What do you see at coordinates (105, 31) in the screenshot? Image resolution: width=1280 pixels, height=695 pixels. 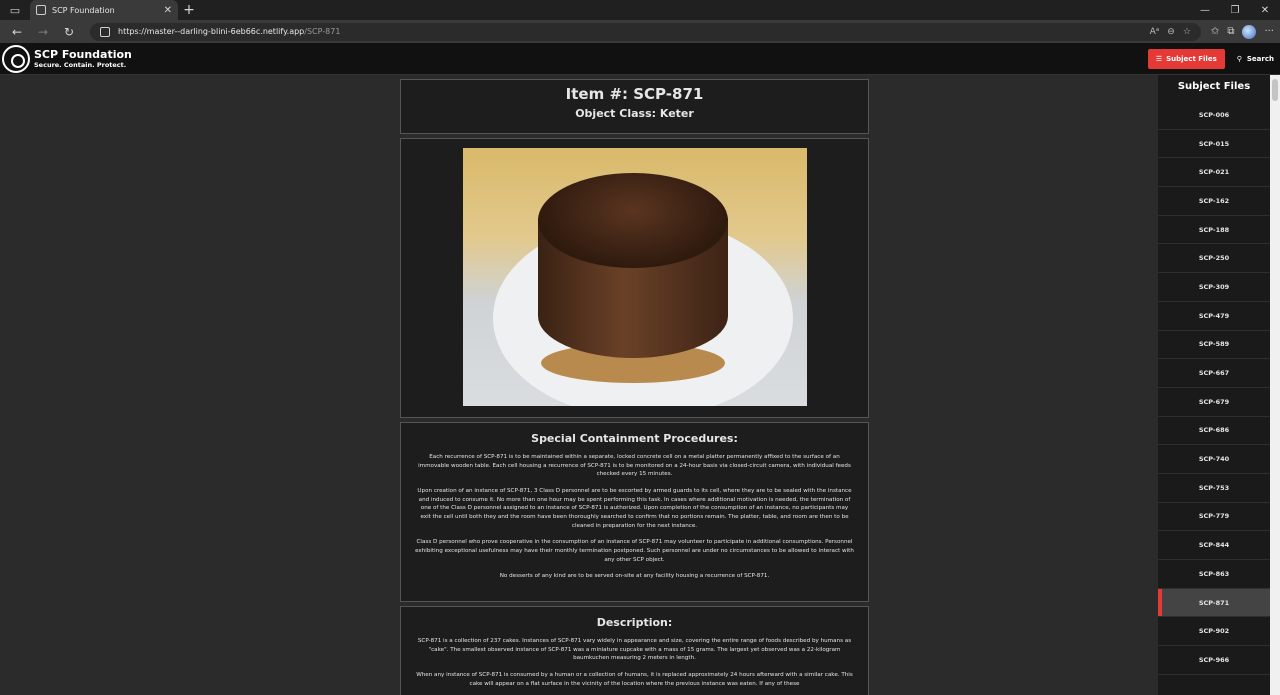 I see `lock-icon` at bounding box center [105, 31].